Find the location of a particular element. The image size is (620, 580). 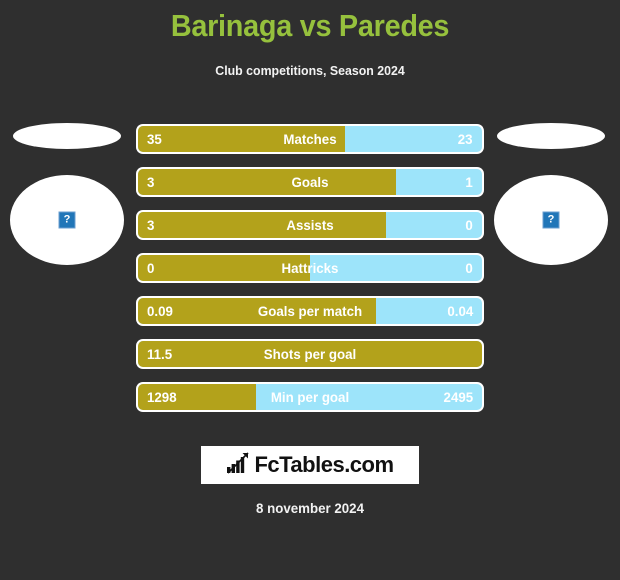

stat-label: Goals is located at coordinates (310, 182).